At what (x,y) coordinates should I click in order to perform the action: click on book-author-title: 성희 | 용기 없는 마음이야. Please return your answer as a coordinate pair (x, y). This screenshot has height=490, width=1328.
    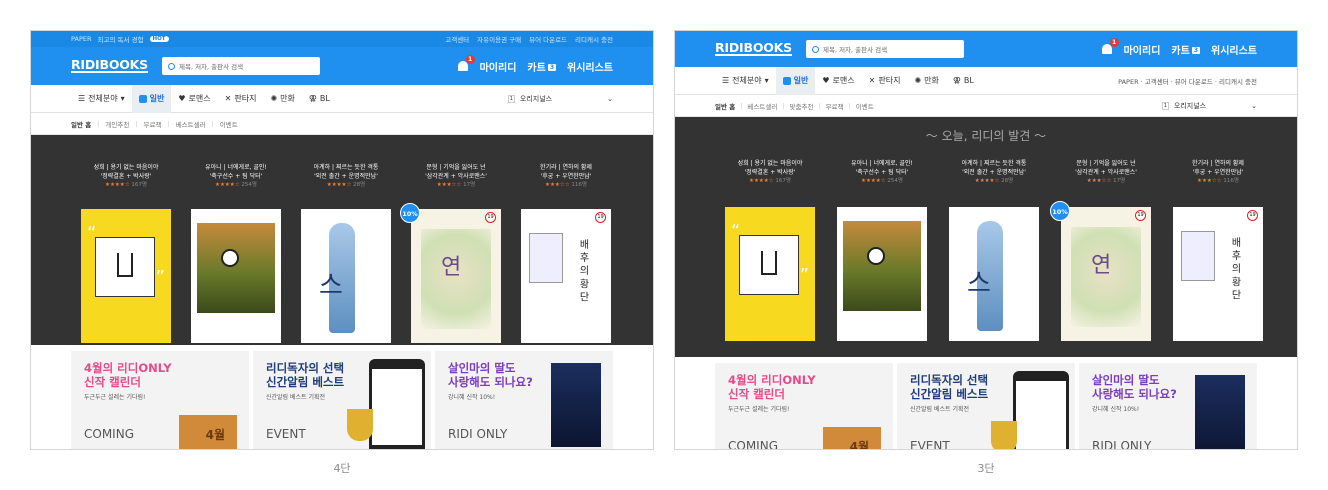
    Looking at the image, I should click on (126, 167).